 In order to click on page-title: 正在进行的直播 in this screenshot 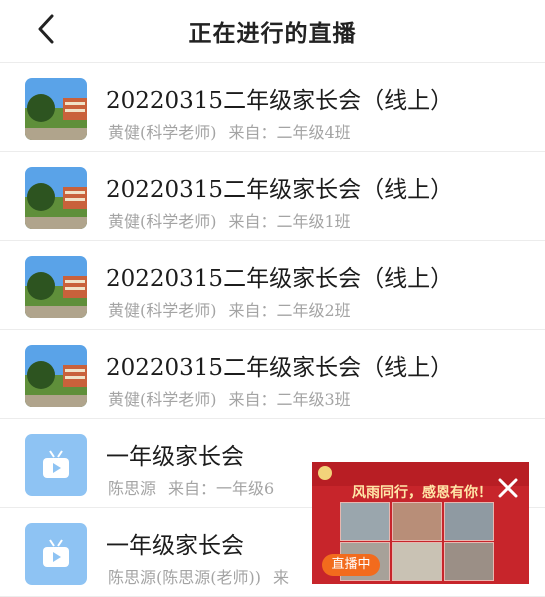, I will do `click(272, 33)`.